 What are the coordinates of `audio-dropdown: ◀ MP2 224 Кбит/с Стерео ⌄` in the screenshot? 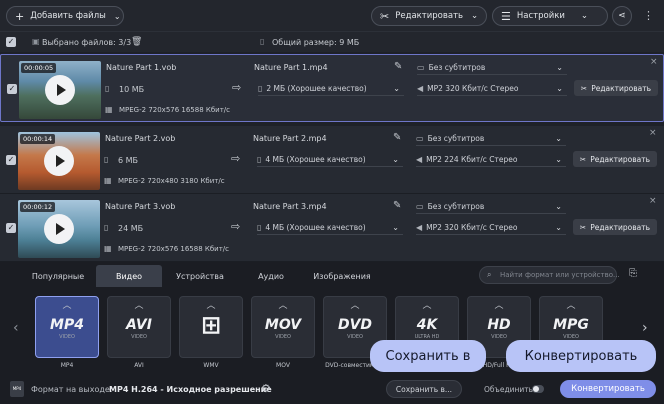 It's located at (491, 160).